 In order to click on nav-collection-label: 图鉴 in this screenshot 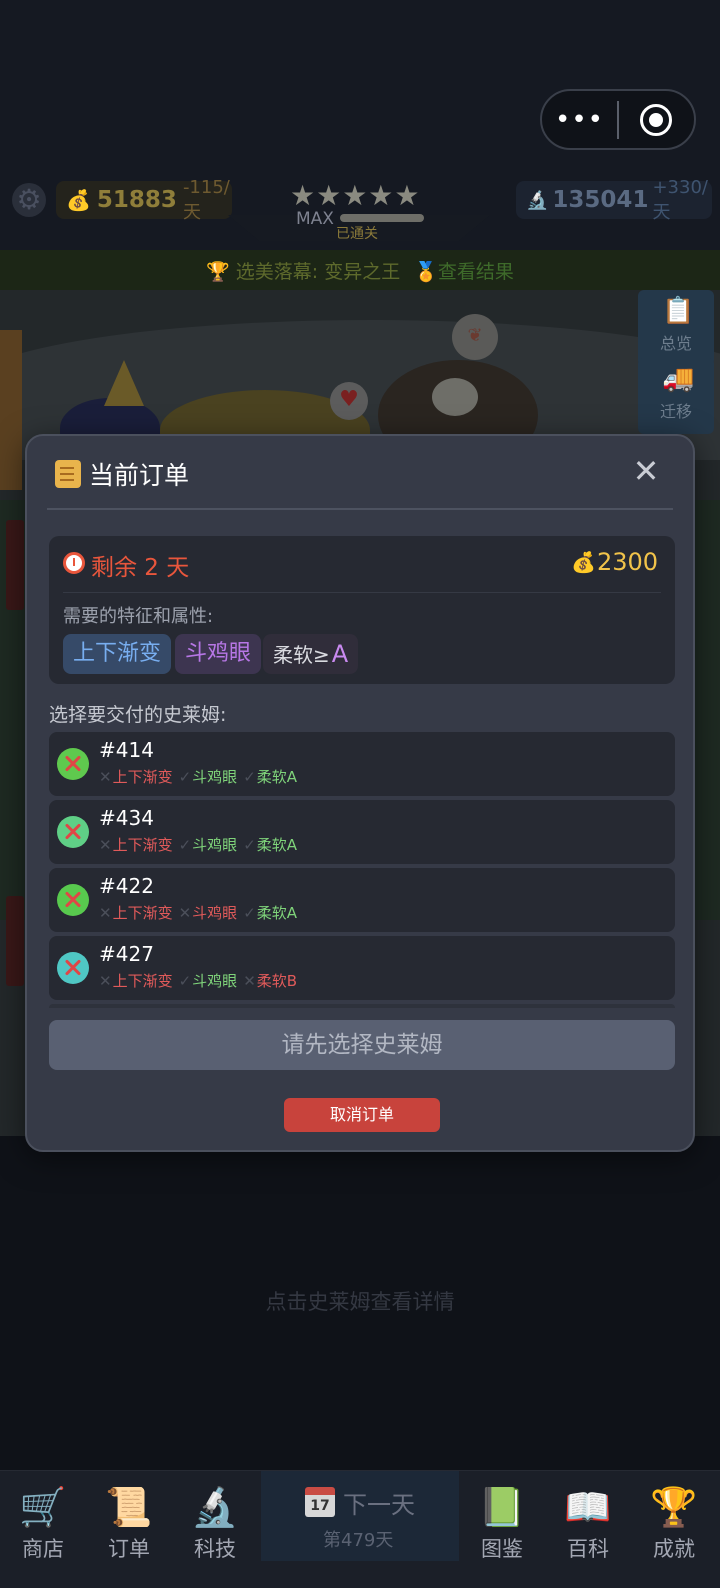, I will do `click(502, 1549)`.